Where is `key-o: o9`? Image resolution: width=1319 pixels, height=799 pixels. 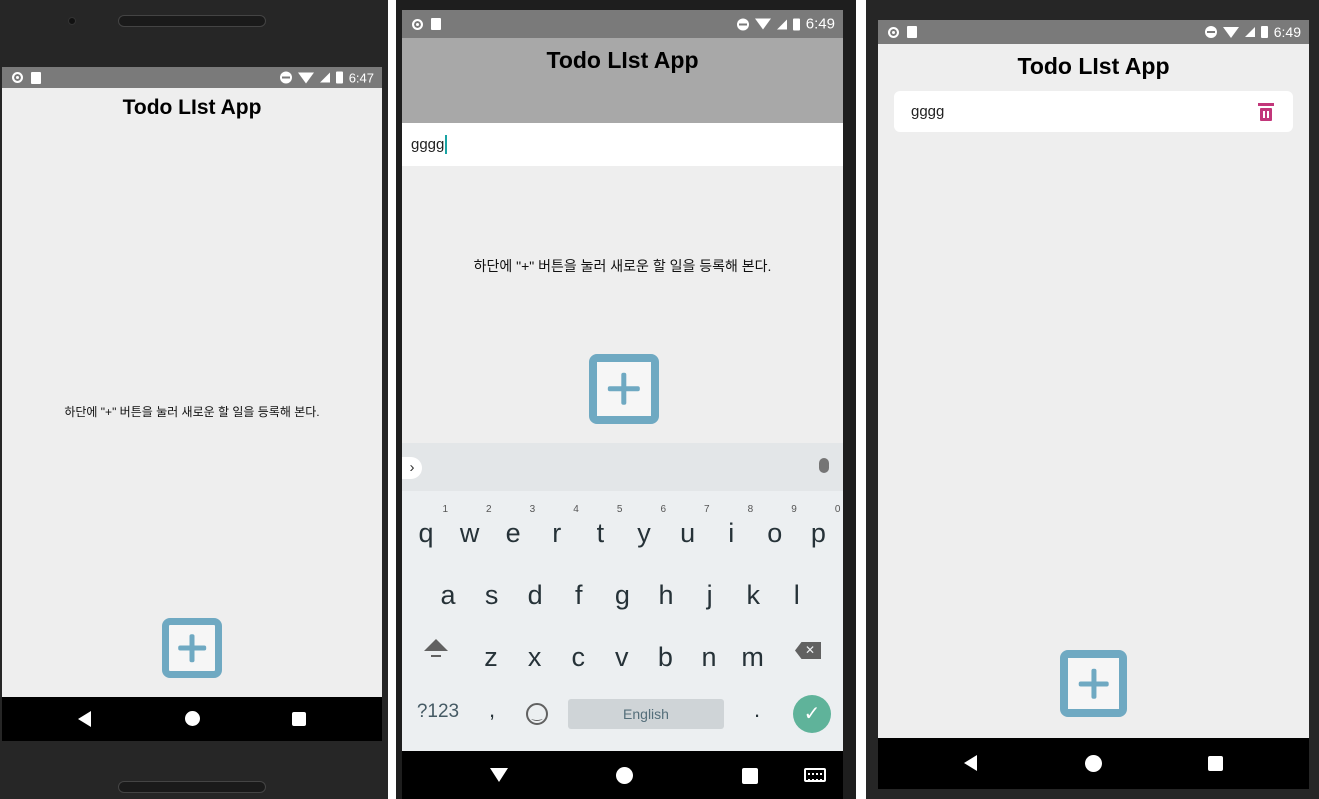
key-o: o9 is located at coordinates (775, 526).